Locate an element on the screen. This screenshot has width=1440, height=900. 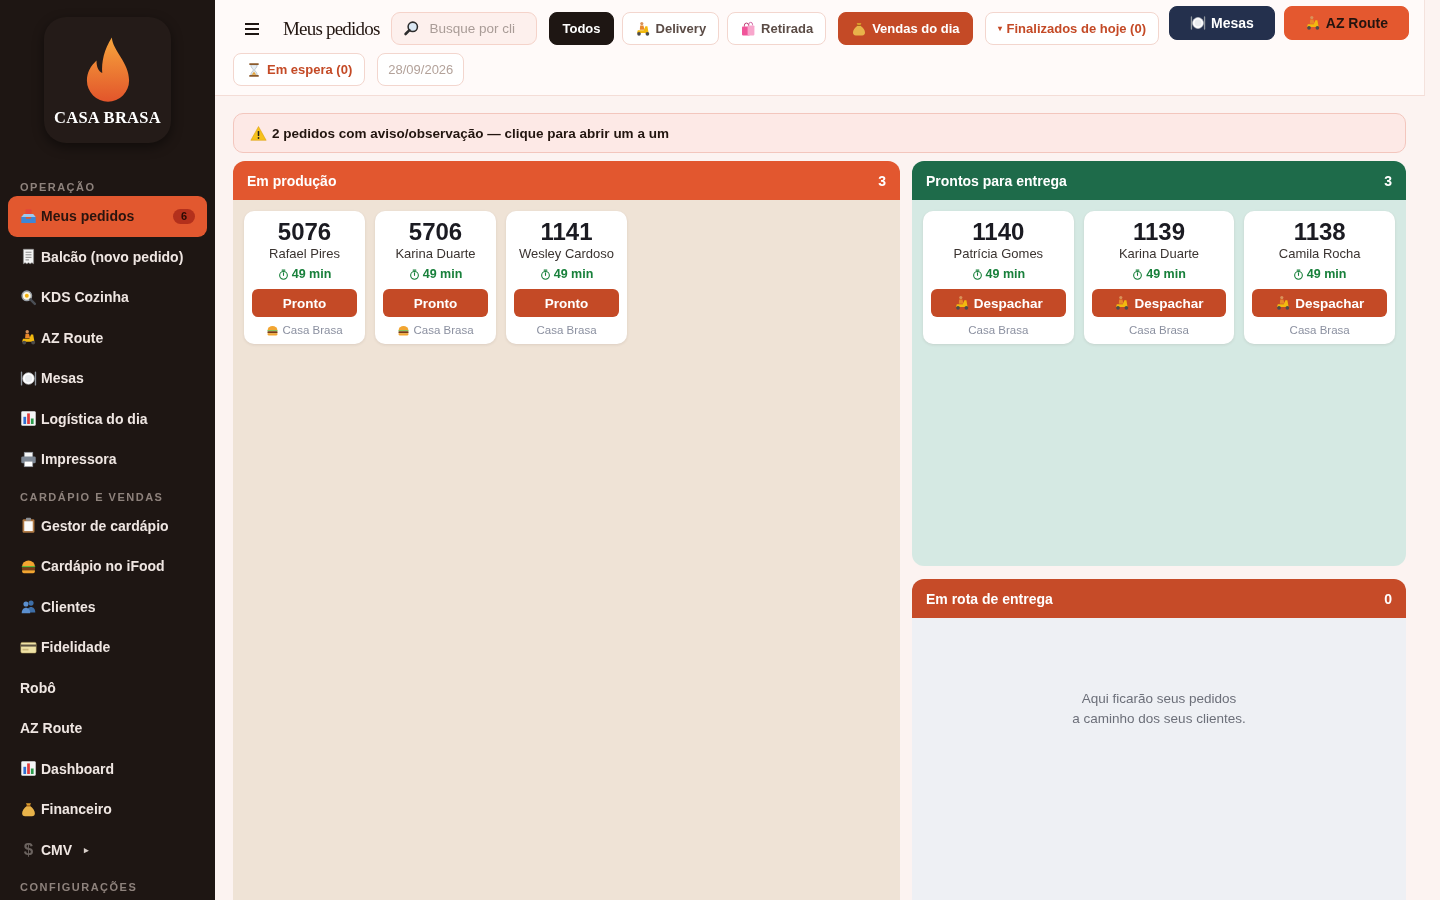
magnifier-icon is located at coordinates (28, 297).